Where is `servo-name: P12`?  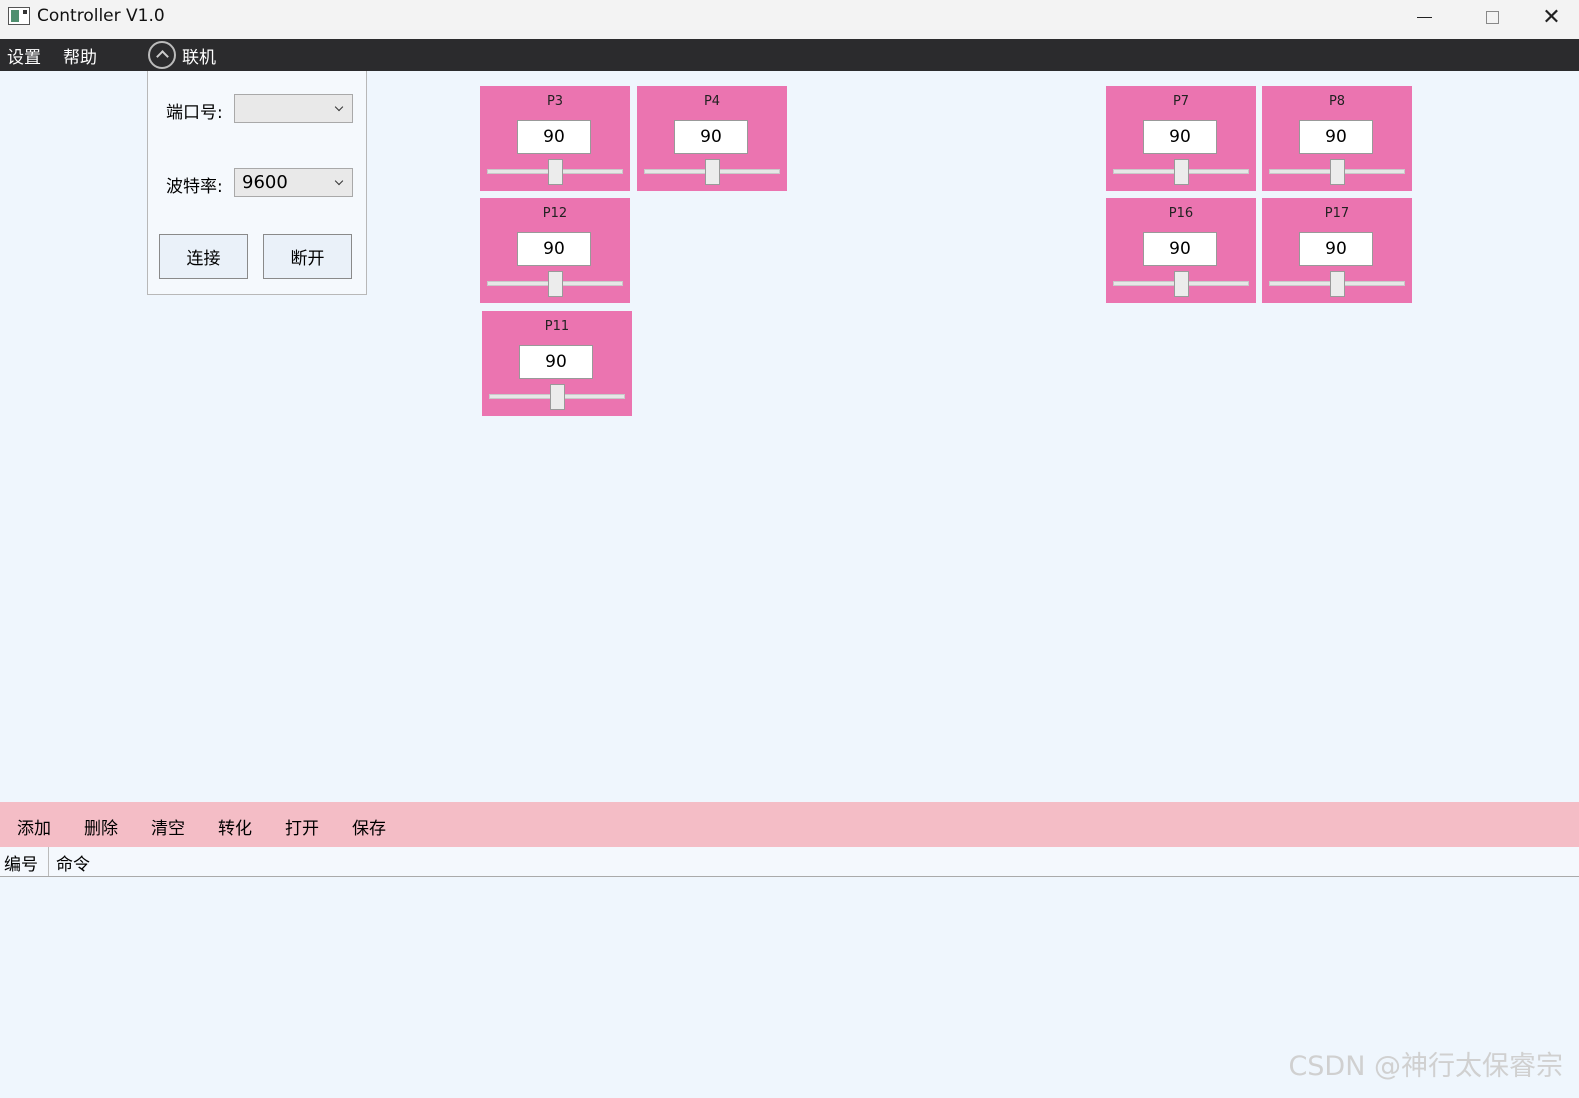 servo-name: P12 is located at coordinates (555, 213).